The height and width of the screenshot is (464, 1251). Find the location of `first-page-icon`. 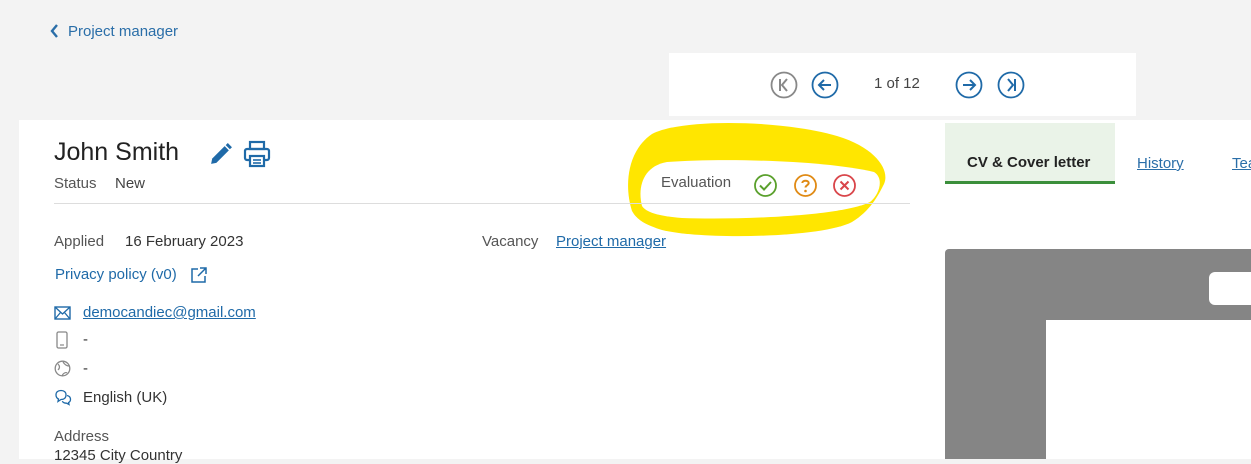

first-page-icon is located at coordinates (784, 85).